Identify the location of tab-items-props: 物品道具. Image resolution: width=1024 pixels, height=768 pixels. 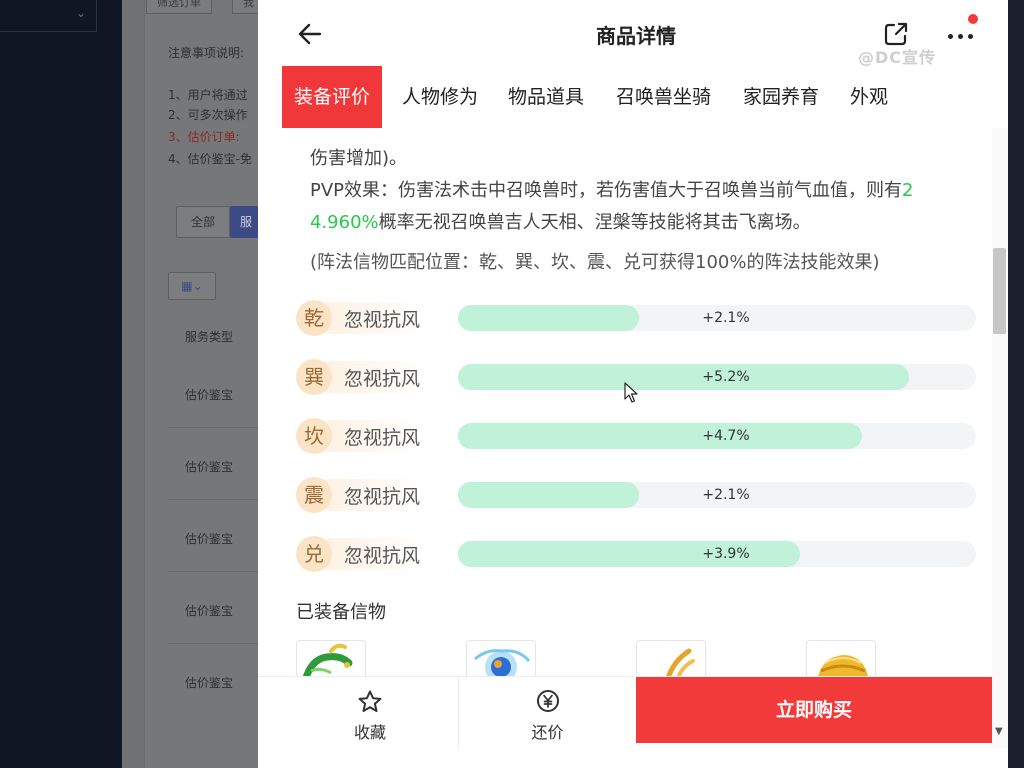
(546, 97).